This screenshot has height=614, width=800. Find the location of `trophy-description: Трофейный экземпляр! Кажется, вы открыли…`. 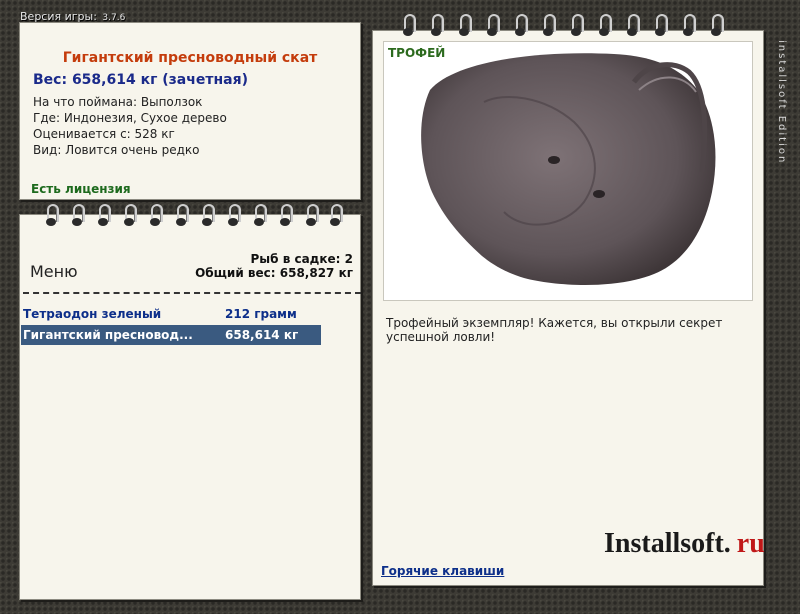

trophy-description: Трофейный экземпляр! Кажется, вы открыли… is located at coordinates (554, 330).